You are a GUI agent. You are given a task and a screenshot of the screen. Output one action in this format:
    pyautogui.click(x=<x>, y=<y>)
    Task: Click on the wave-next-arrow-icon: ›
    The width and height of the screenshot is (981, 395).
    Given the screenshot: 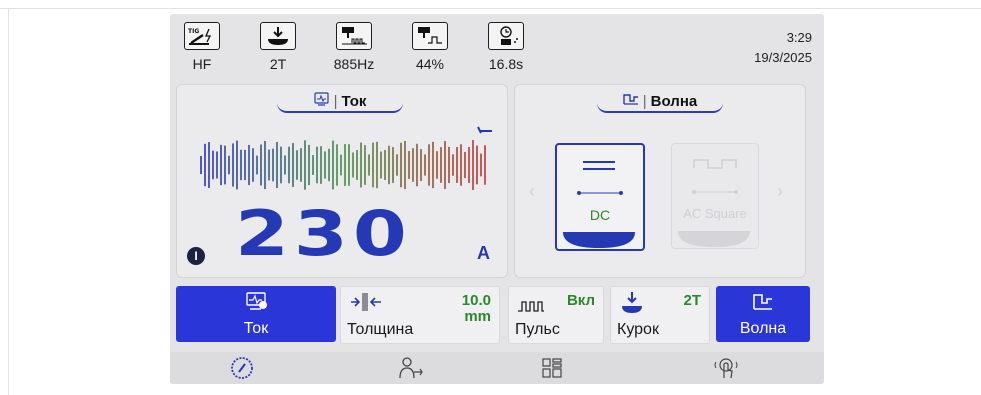 What is the action you would take?
    pyautogui.click(x=780, y=191)
    